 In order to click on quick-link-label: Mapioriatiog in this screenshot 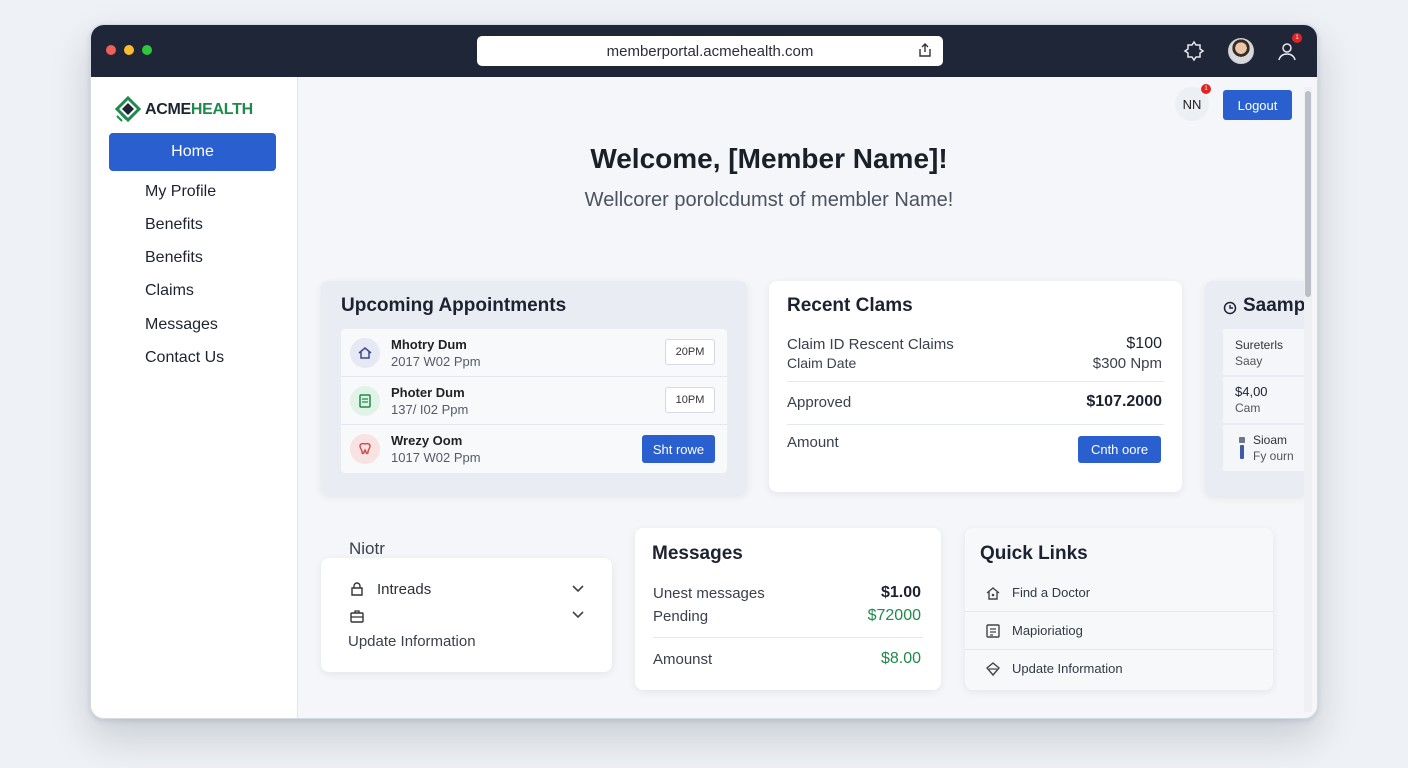, I will do `click(1047, 630)`.